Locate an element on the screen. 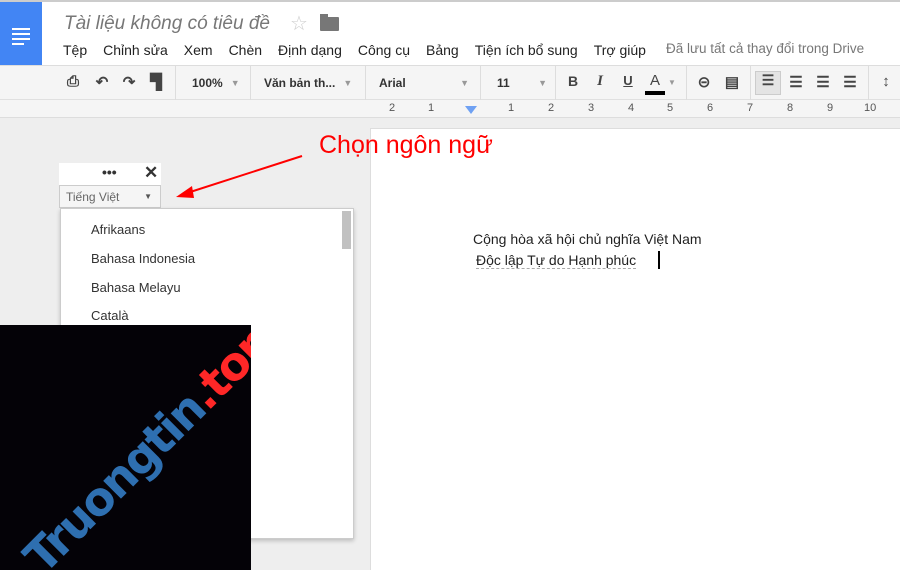 The height and width of the screenshot is (570, 900). line-spacing-icon: ↕ is located at coordinates (886, 81).